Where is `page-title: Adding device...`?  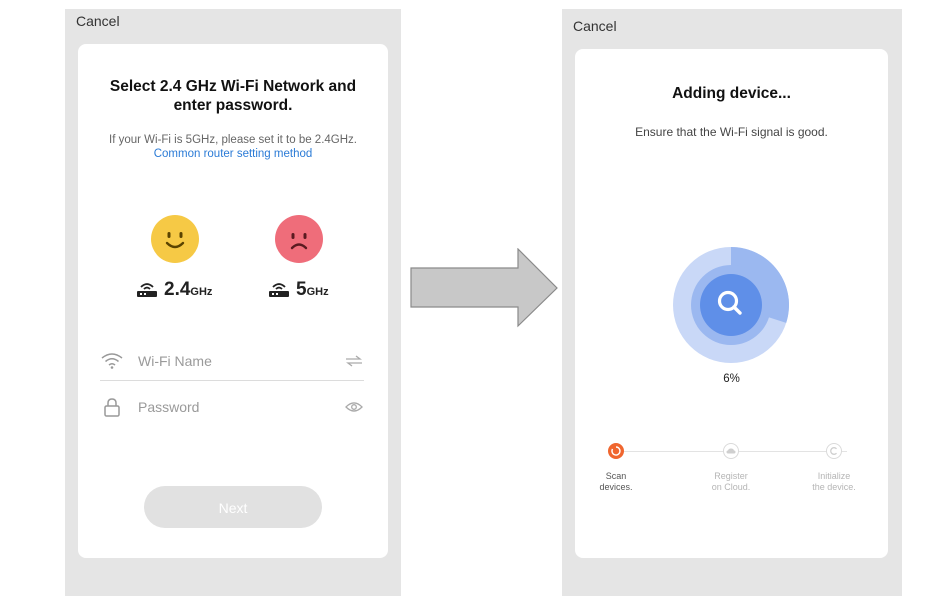 page-title: Adding device... is located at coordinates (731, 93).